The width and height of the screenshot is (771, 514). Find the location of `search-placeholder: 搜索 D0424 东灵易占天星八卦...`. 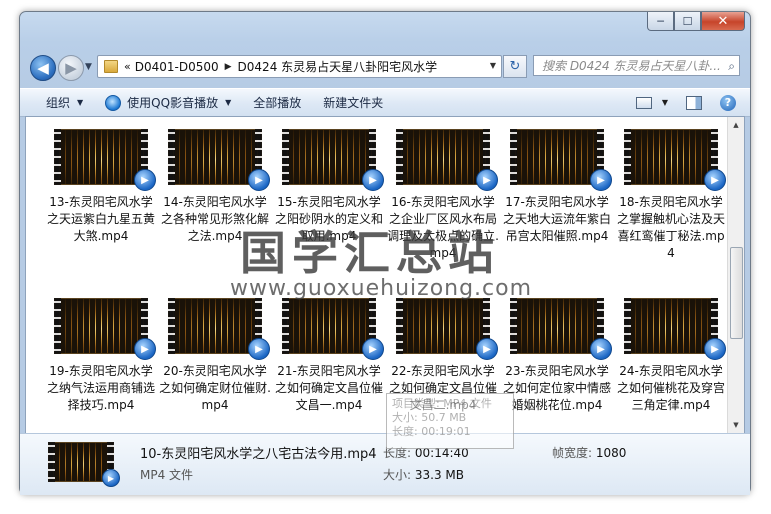

search-placeholder: 搜索 D0424 东灵易占天星八卦... is located at coordinates (631, 66).